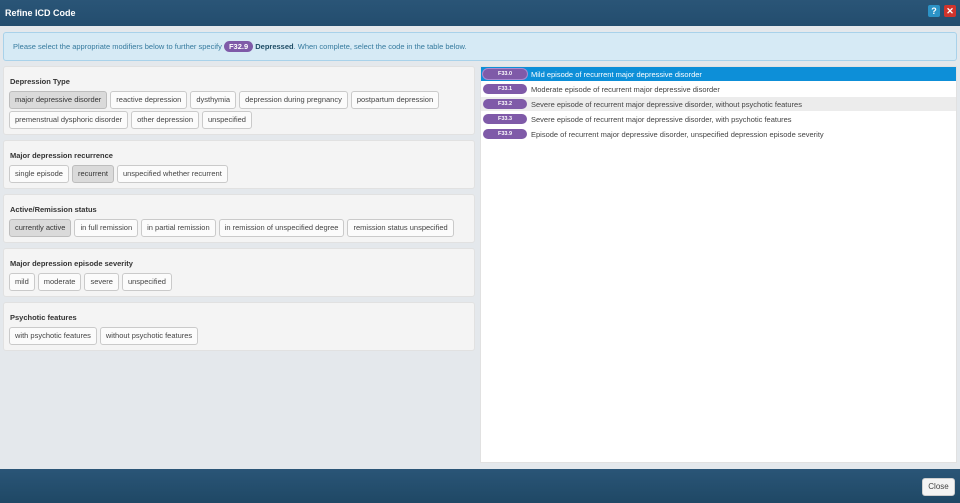 The width and height of the screenshot is (960, 503). What do you see at coordinates (53, 336) in the screenshot?
I see `modifier-option-button: with psychotic features` at bounding box center [53, 336].